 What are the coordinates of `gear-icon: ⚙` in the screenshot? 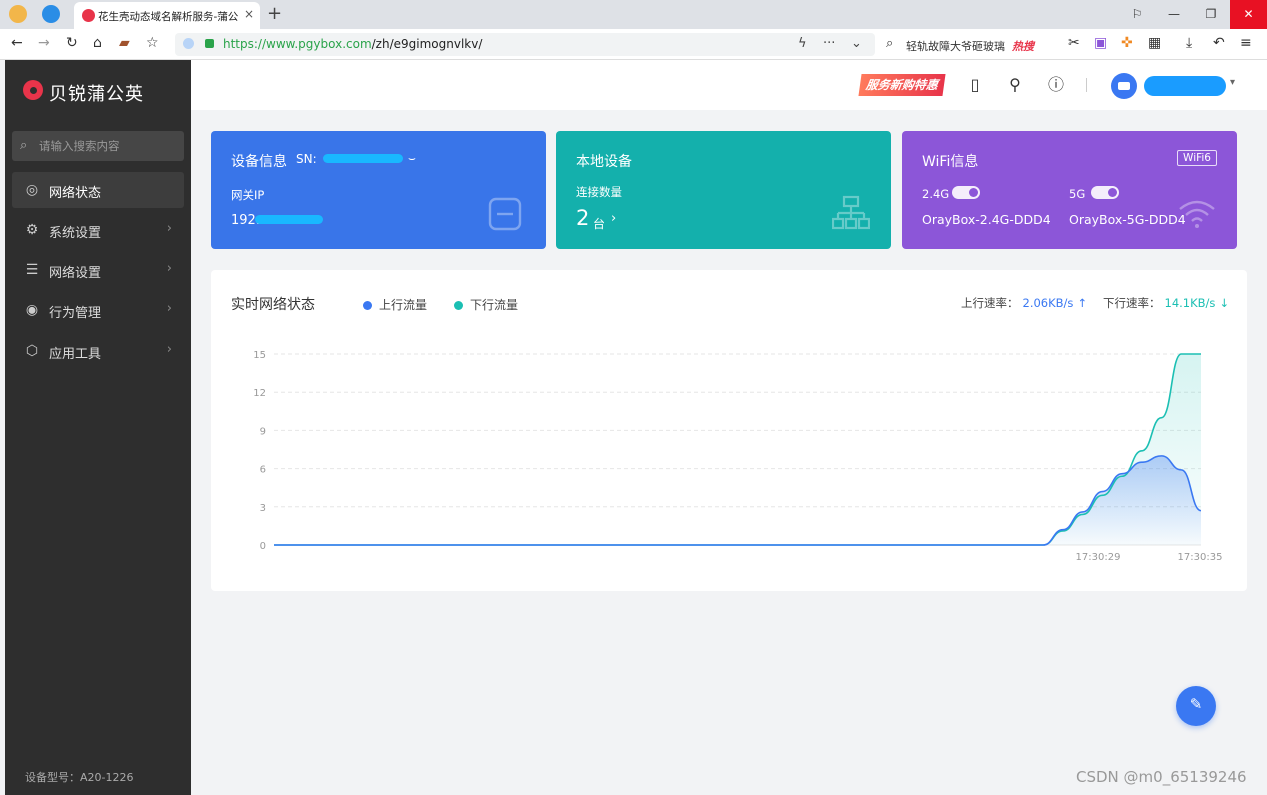 It's located at (32, 230).